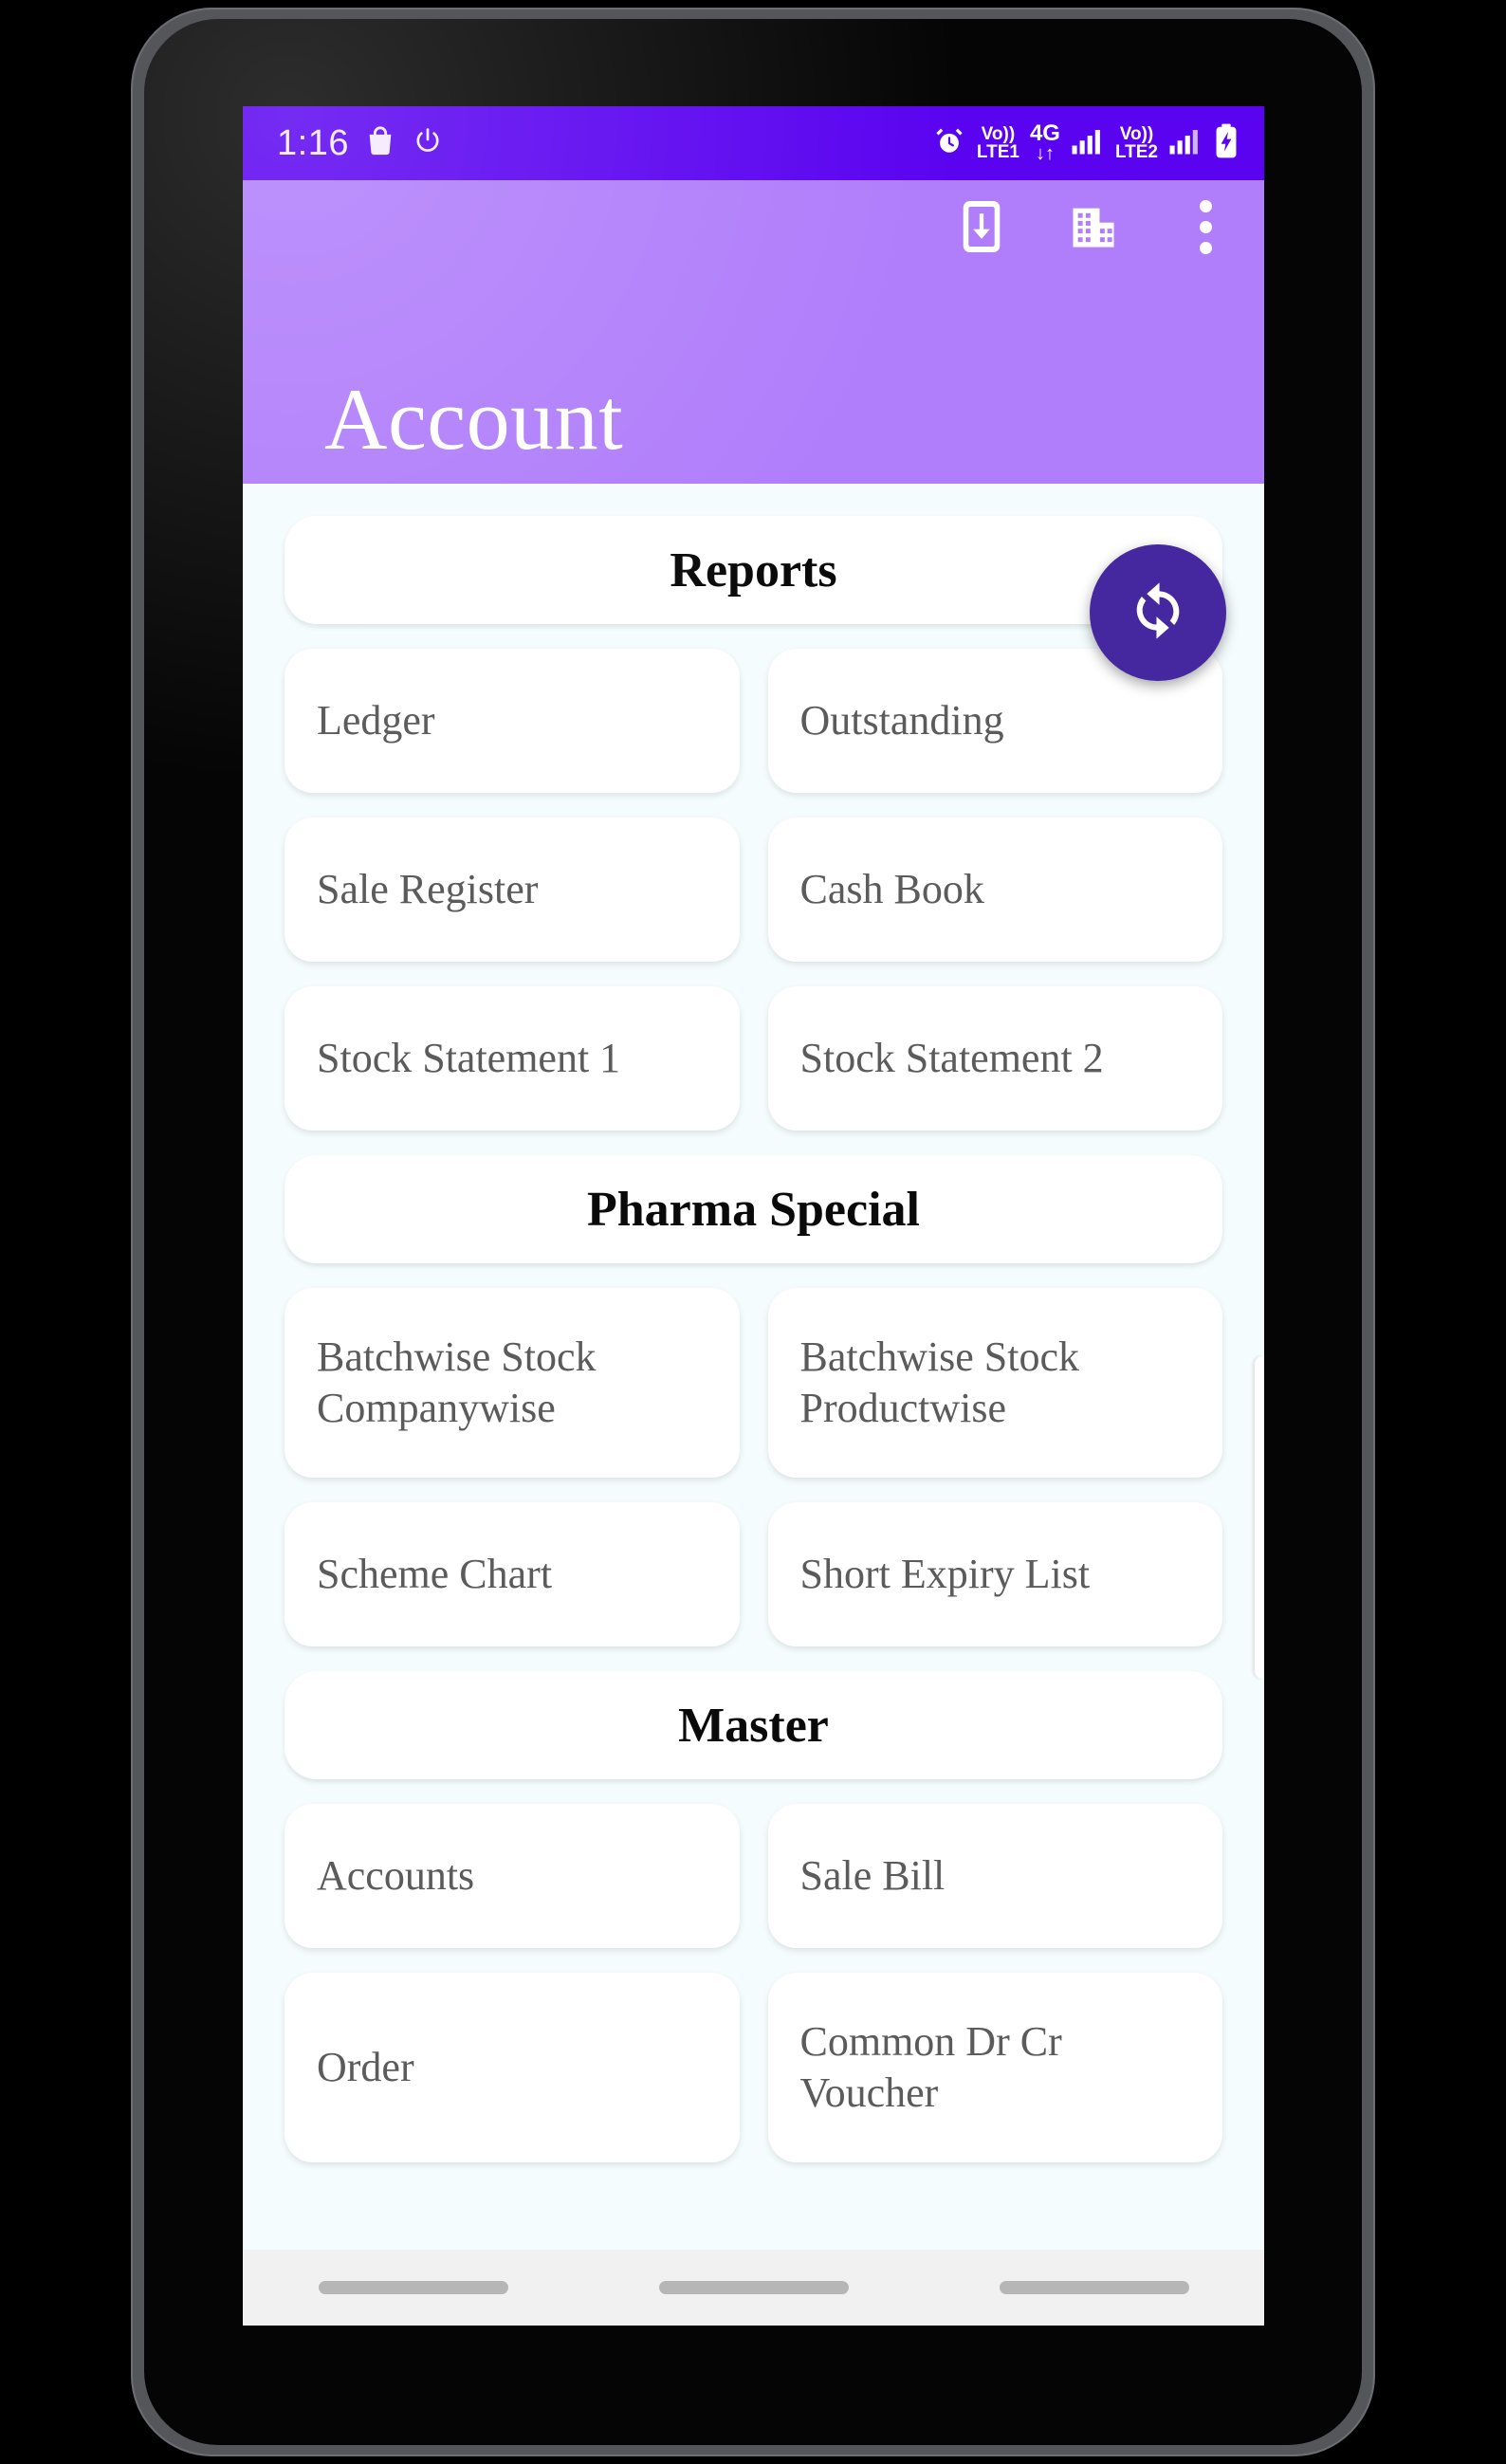 The image size is (1506, 2464). What do you see at coordinates (1136, 152) in the screenshot?
I see `volte2-line2: LTE2` at bounding box center [1136, 152].